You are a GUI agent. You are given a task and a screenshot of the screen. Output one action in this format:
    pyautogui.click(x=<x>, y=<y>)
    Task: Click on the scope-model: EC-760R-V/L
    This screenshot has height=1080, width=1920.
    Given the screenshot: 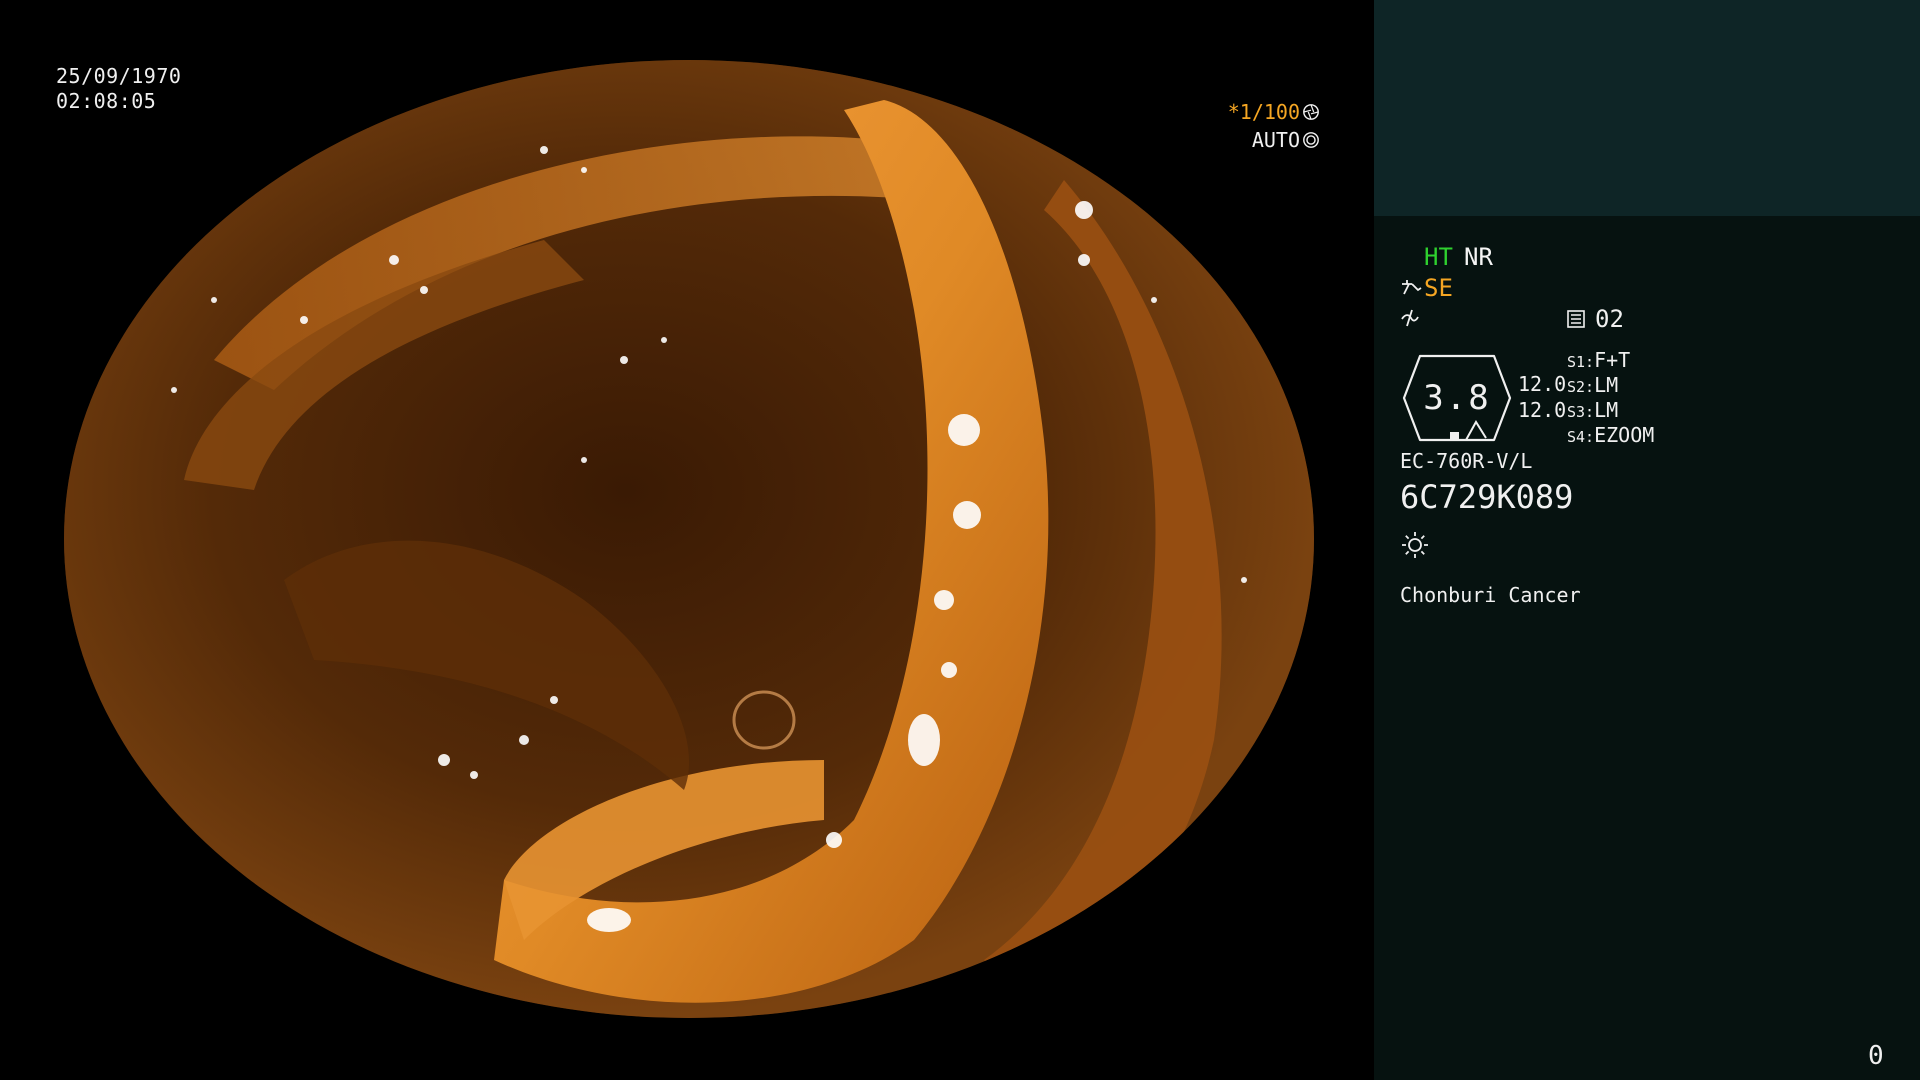 What is the action you would take?
    pyautogui.click(x=1466, y=461)
    